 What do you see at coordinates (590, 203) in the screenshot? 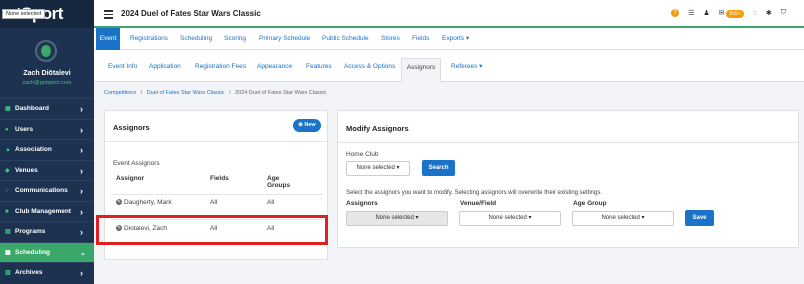
I see `age-group-label: Age Group` at bounding box center [590, 203].